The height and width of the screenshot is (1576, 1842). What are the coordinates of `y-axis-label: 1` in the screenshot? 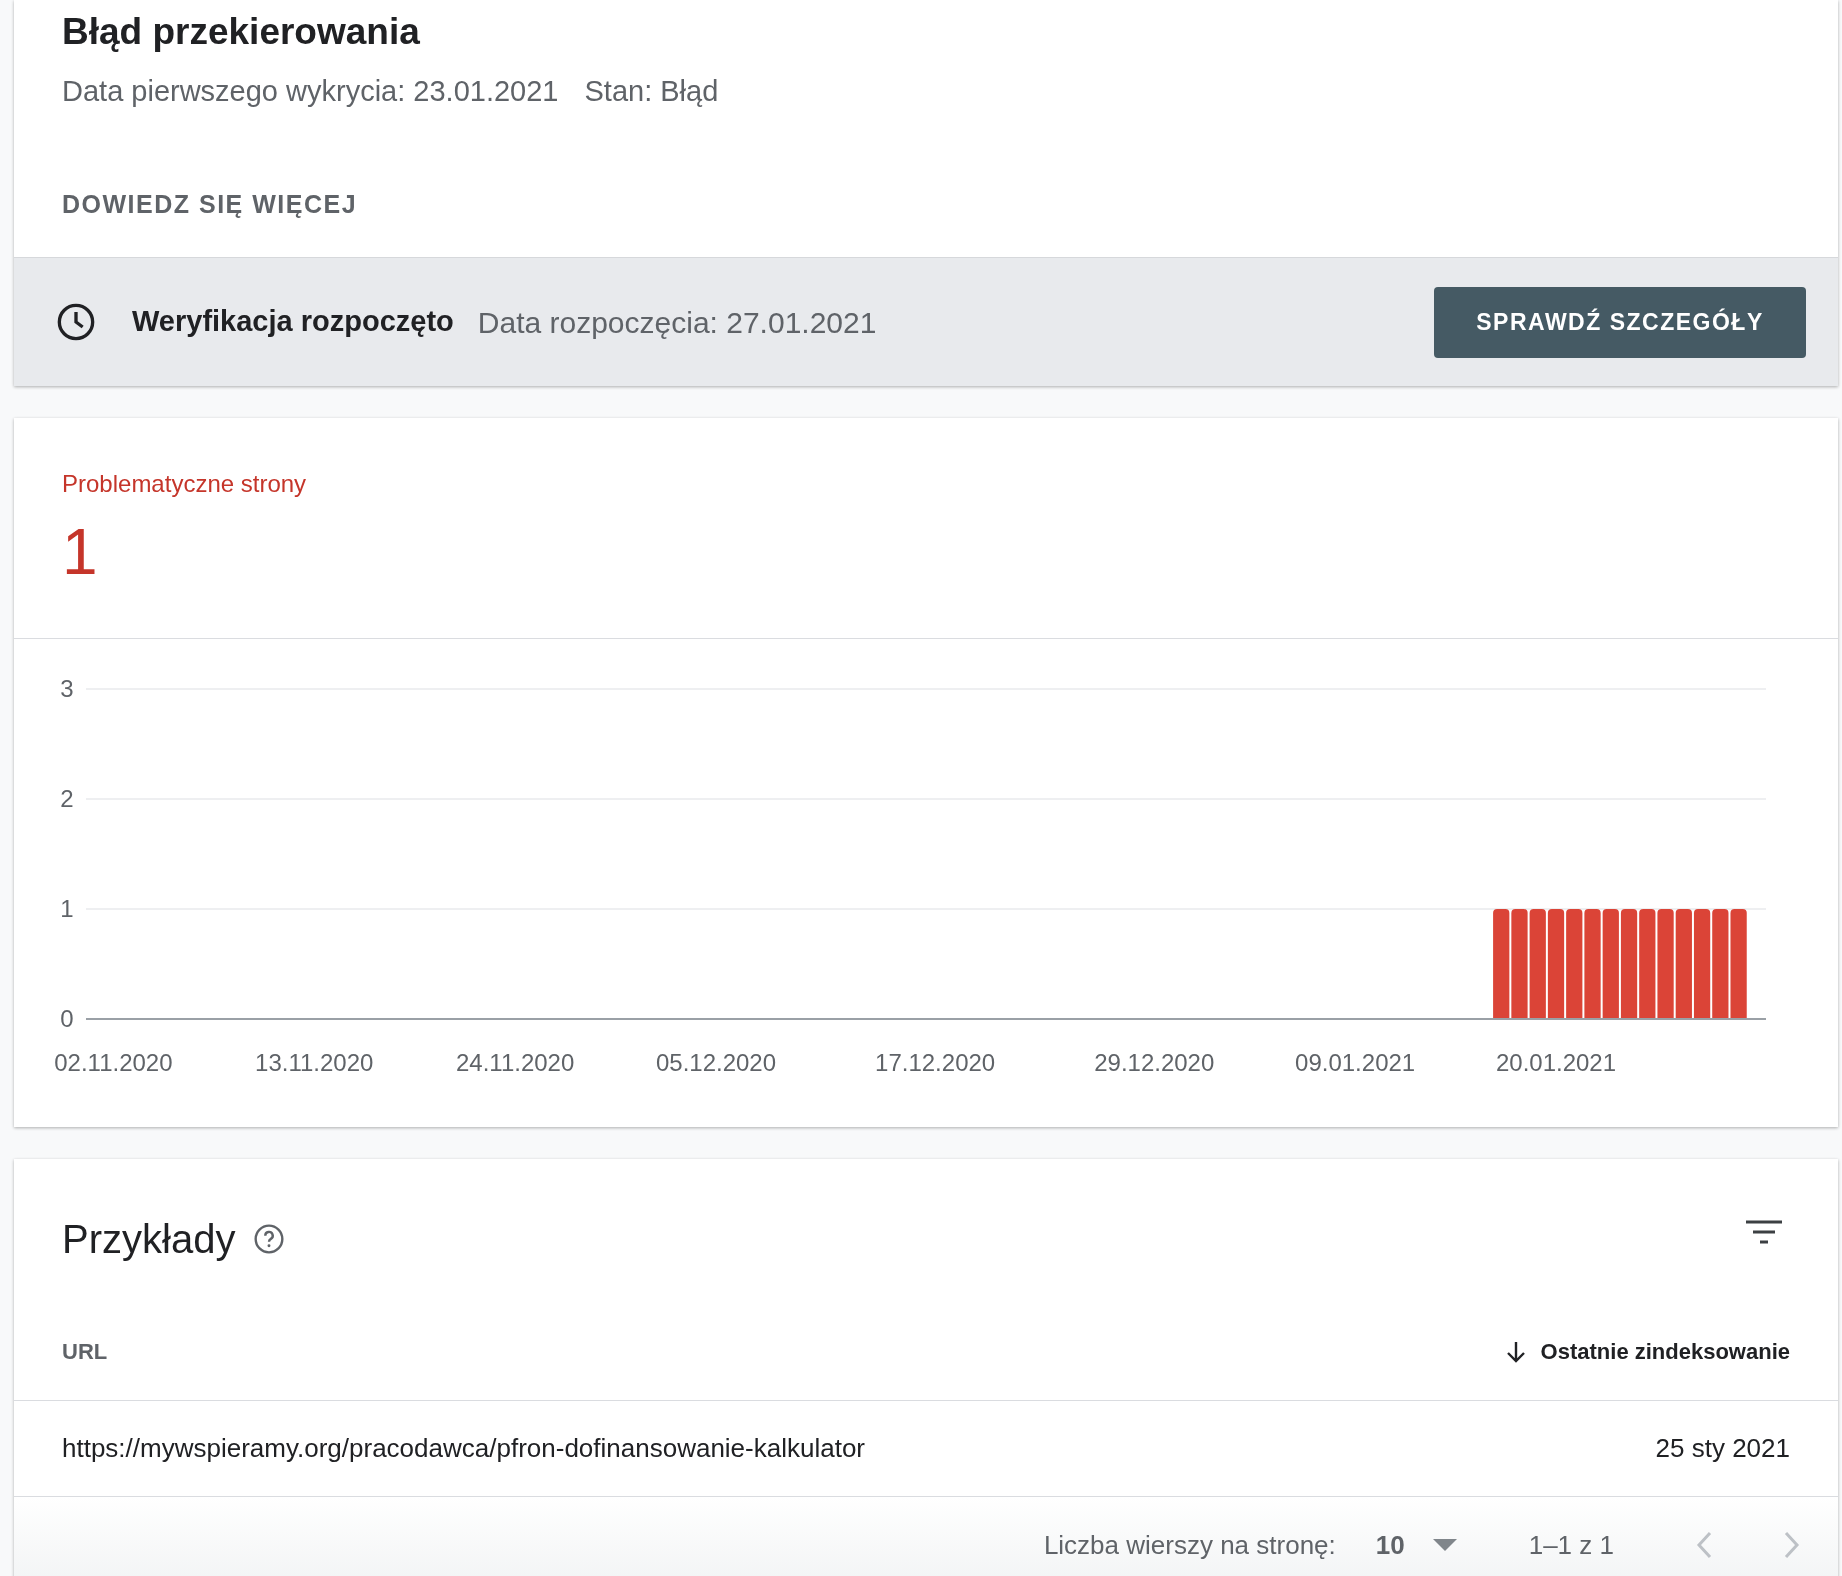 It's located at (67, 908).